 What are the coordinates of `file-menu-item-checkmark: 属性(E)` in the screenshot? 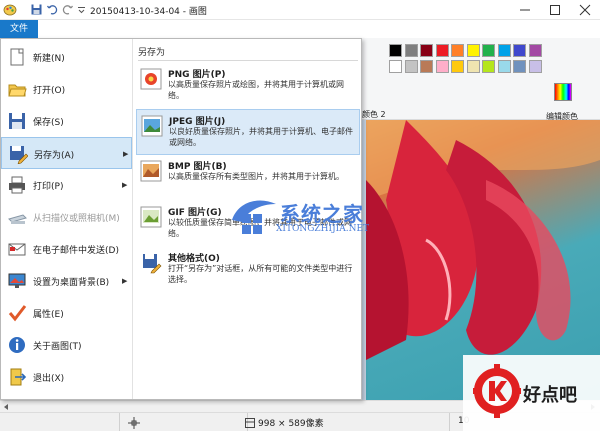 It's located at (66, 313).